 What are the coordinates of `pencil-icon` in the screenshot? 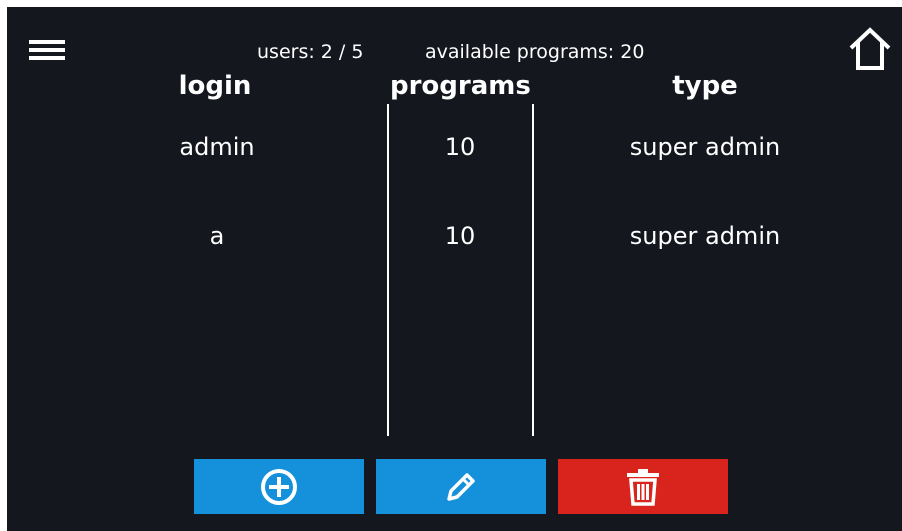 It's located at (461, 486).